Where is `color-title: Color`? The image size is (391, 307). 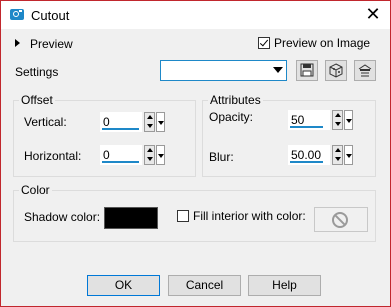
color-title: Color is located at coordinates (35, 190).